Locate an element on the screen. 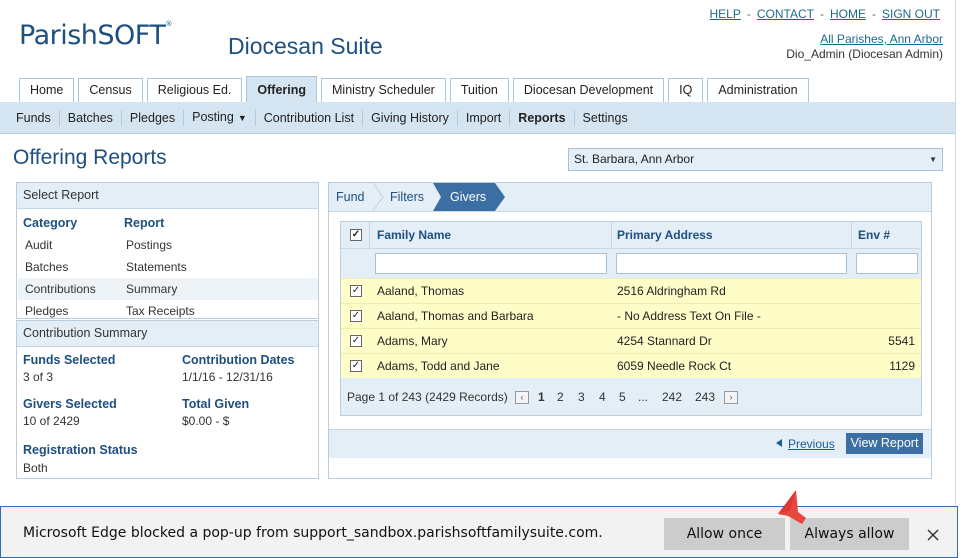 The image size is (962, 558). wizard-steps: Fund Filters Givers is located at coordinates (630, 197).